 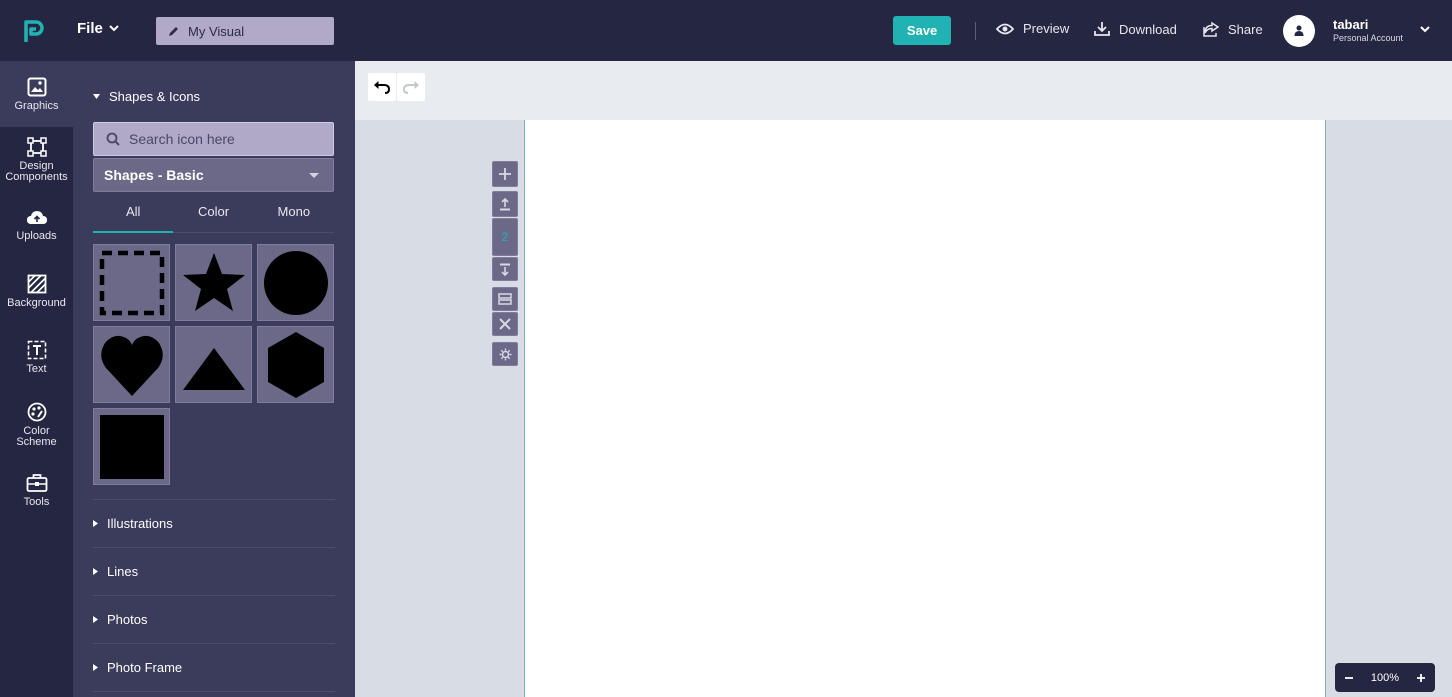 What do you see at coordinates (229, 139) in the screenshot?
I see `icon-search-input` at bounding box center [229, 139].